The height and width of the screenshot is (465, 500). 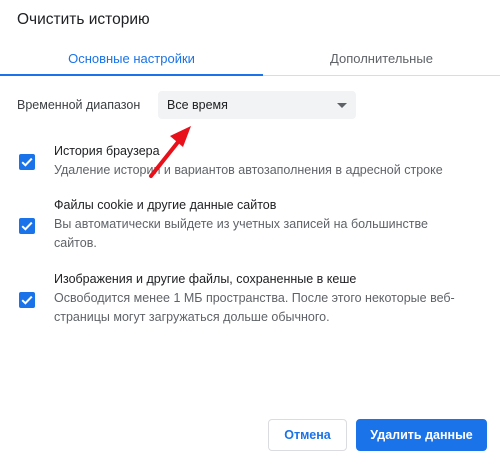 I want to click on checkbox-cache, so click(x=27, y=300).